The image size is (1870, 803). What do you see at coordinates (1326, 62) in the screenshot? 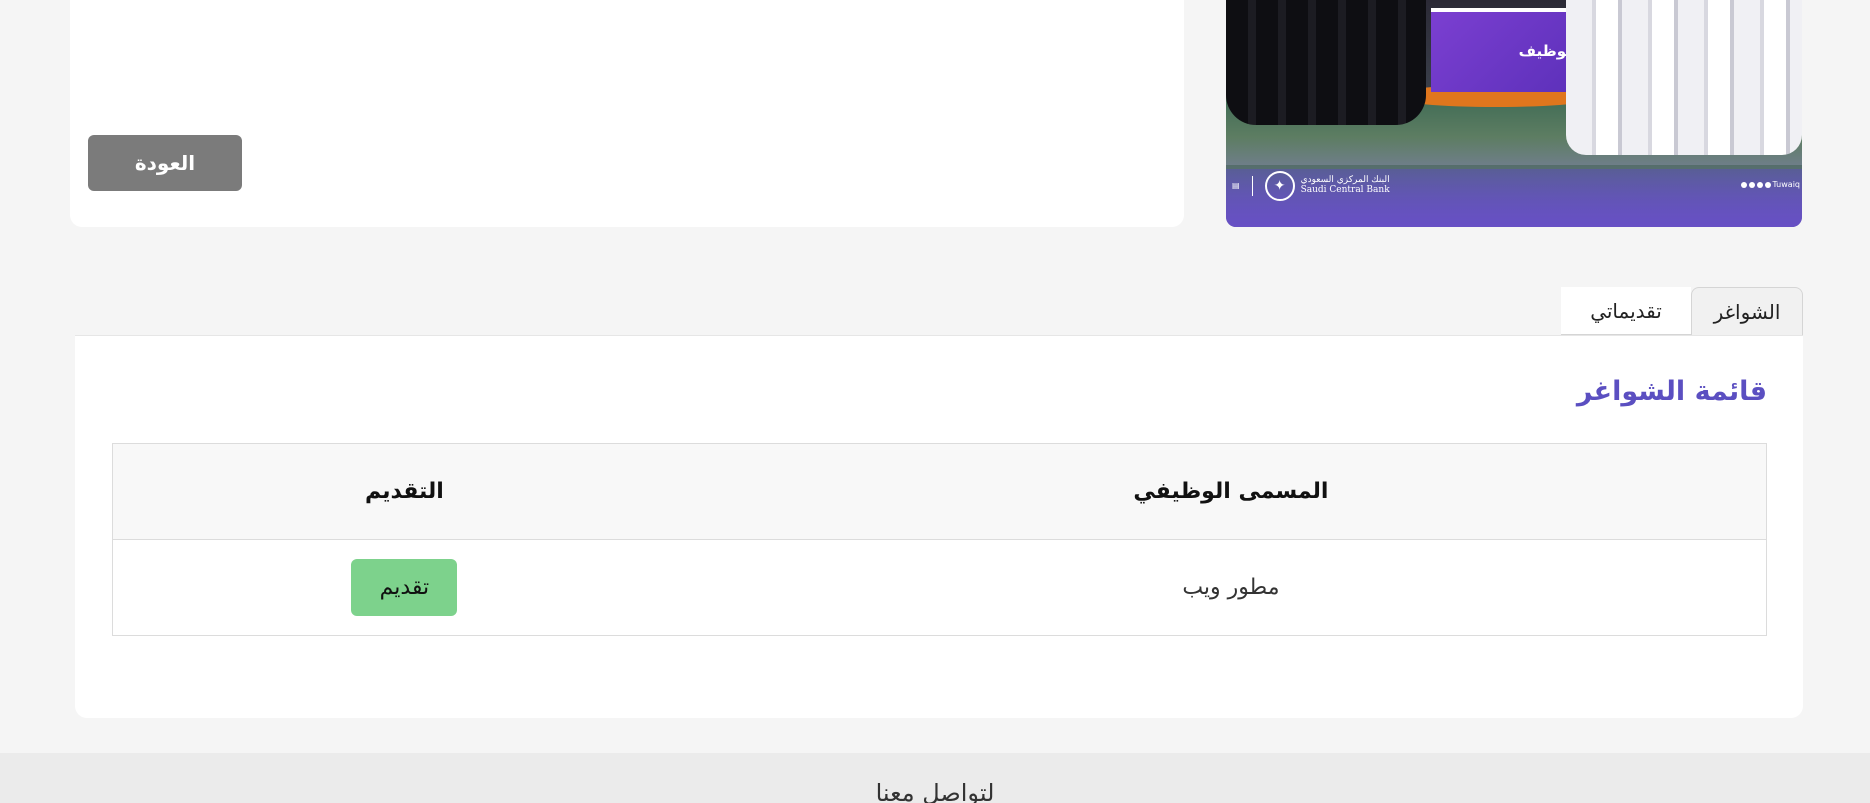
I see `photo-crowd-left` at bounding box center [1326, 62].